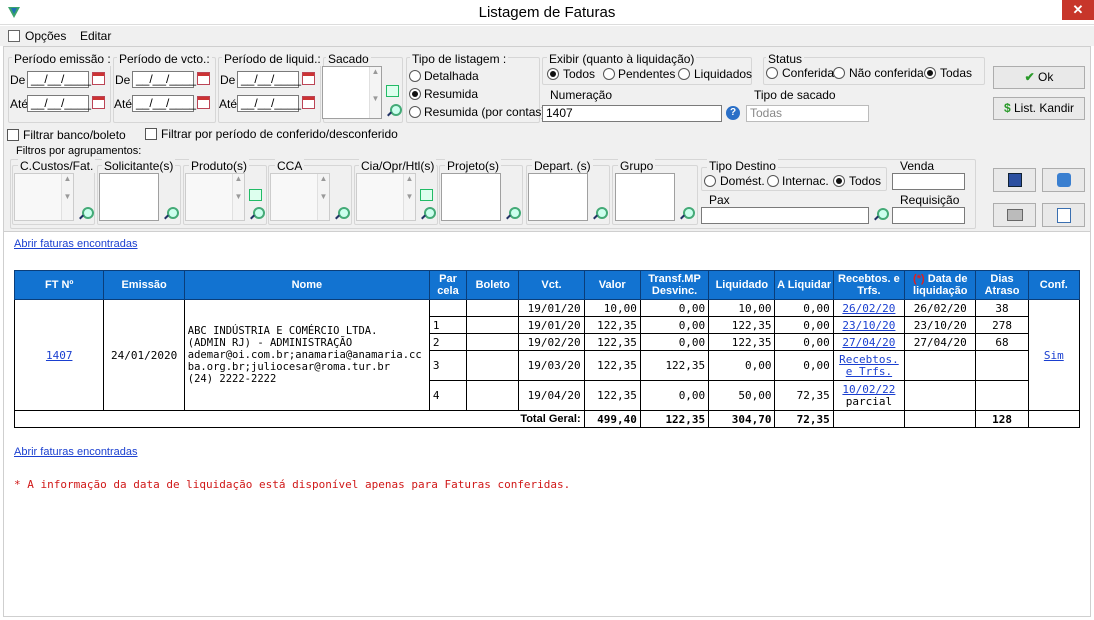  What do you see at coordinates (940, 308) in the screenshot?
I see `data-liq-cell: 26/02/20` at bounding box center [940, 308].